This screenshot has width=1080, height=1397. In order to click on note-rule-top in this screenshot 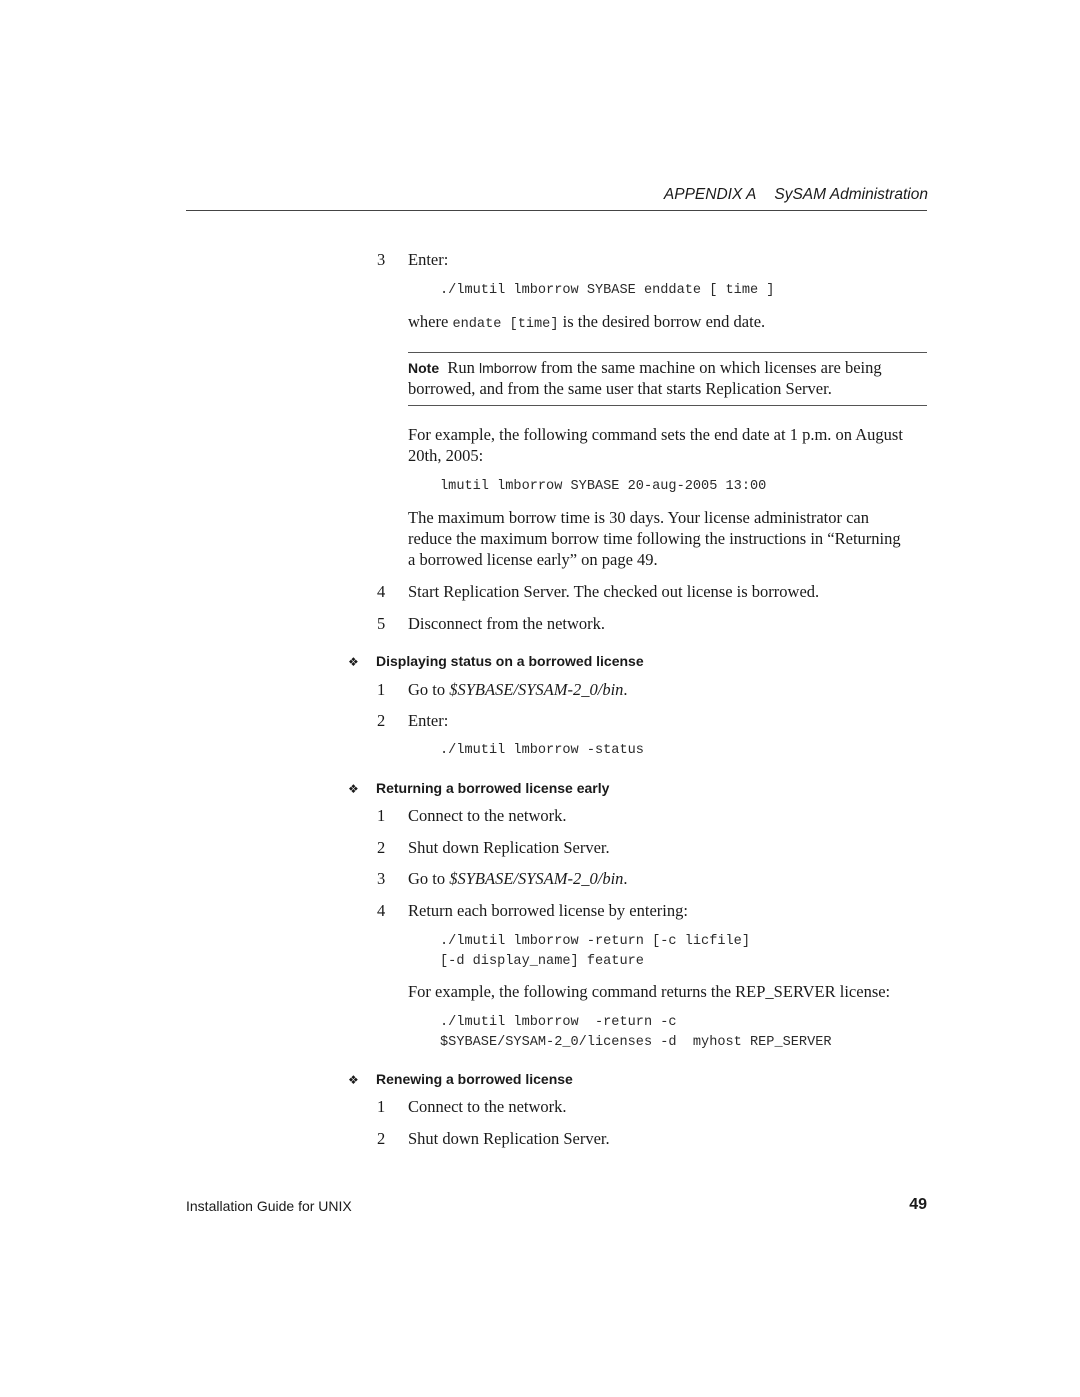, I will do `click(667, 352)`.